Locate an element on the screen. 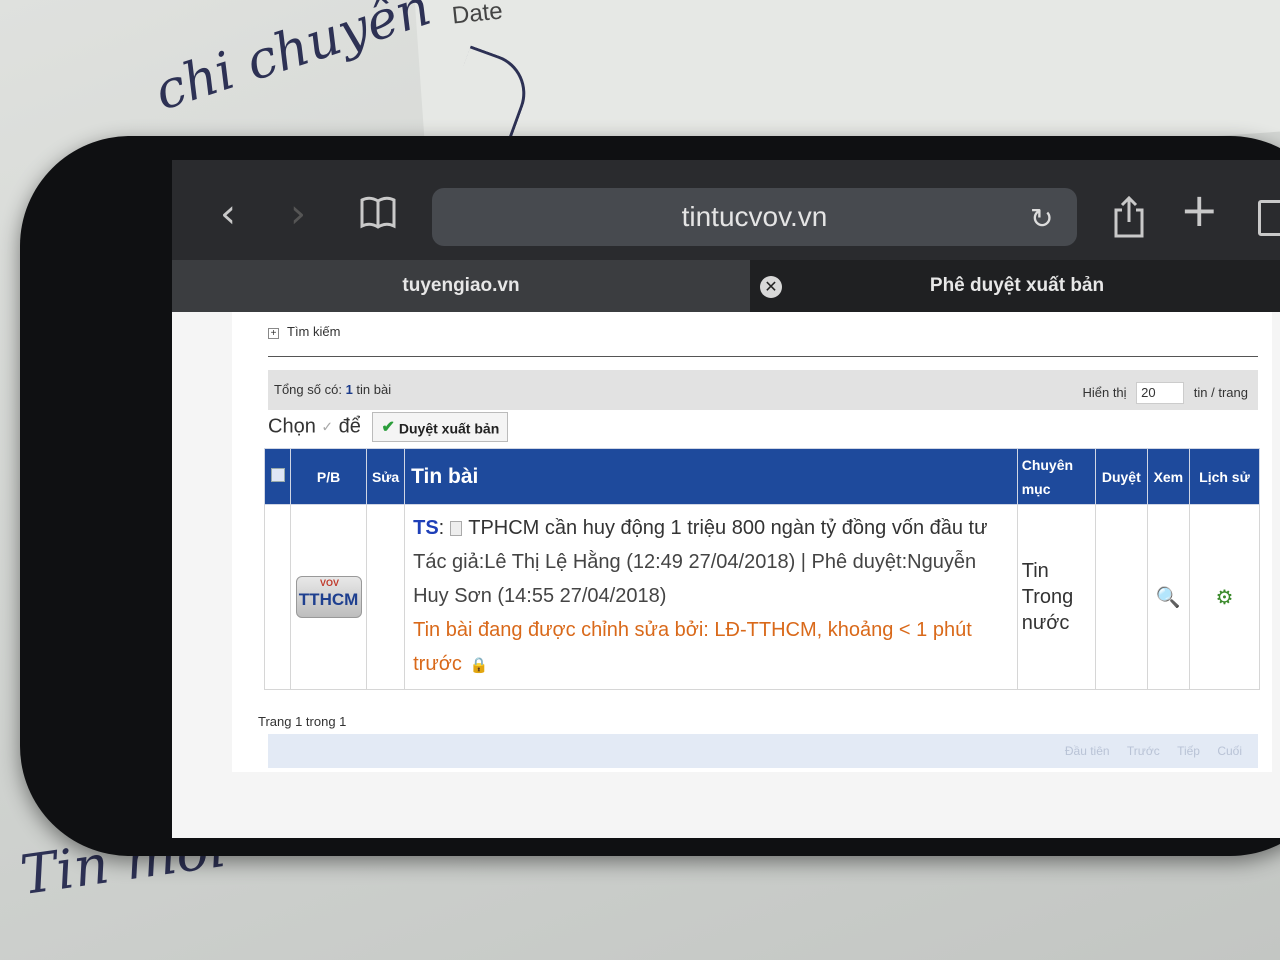 Image resolution: width=1280 pixels, height=960 pixels. header-title: Tin bài is located at coordinates (711, 476).